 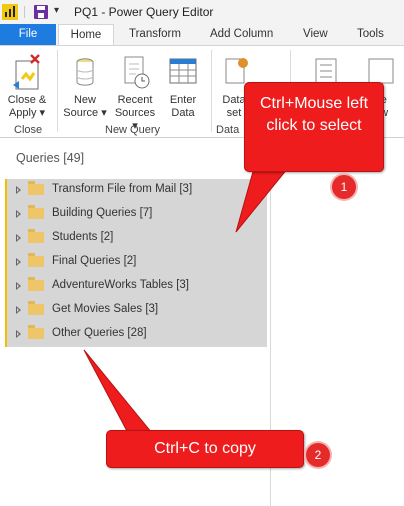 I want to click on annotation-callout-1-text: Ctrl+Mouse left click to select, so click(x=314, y=114).